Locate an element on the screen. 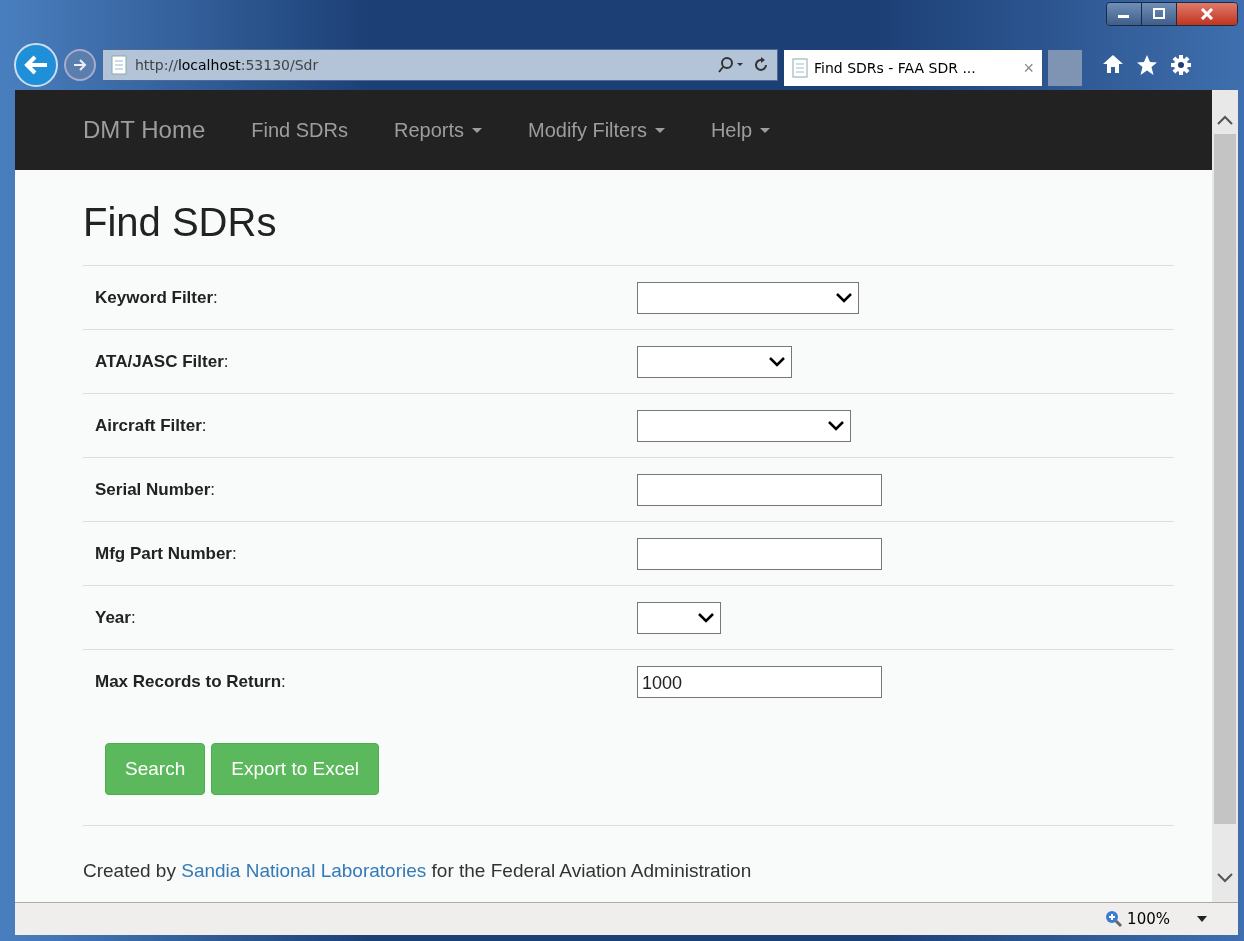 The height and width of the screenshot is (941, 1244). tab-close-button: × is located at coordinates (1028, 68).